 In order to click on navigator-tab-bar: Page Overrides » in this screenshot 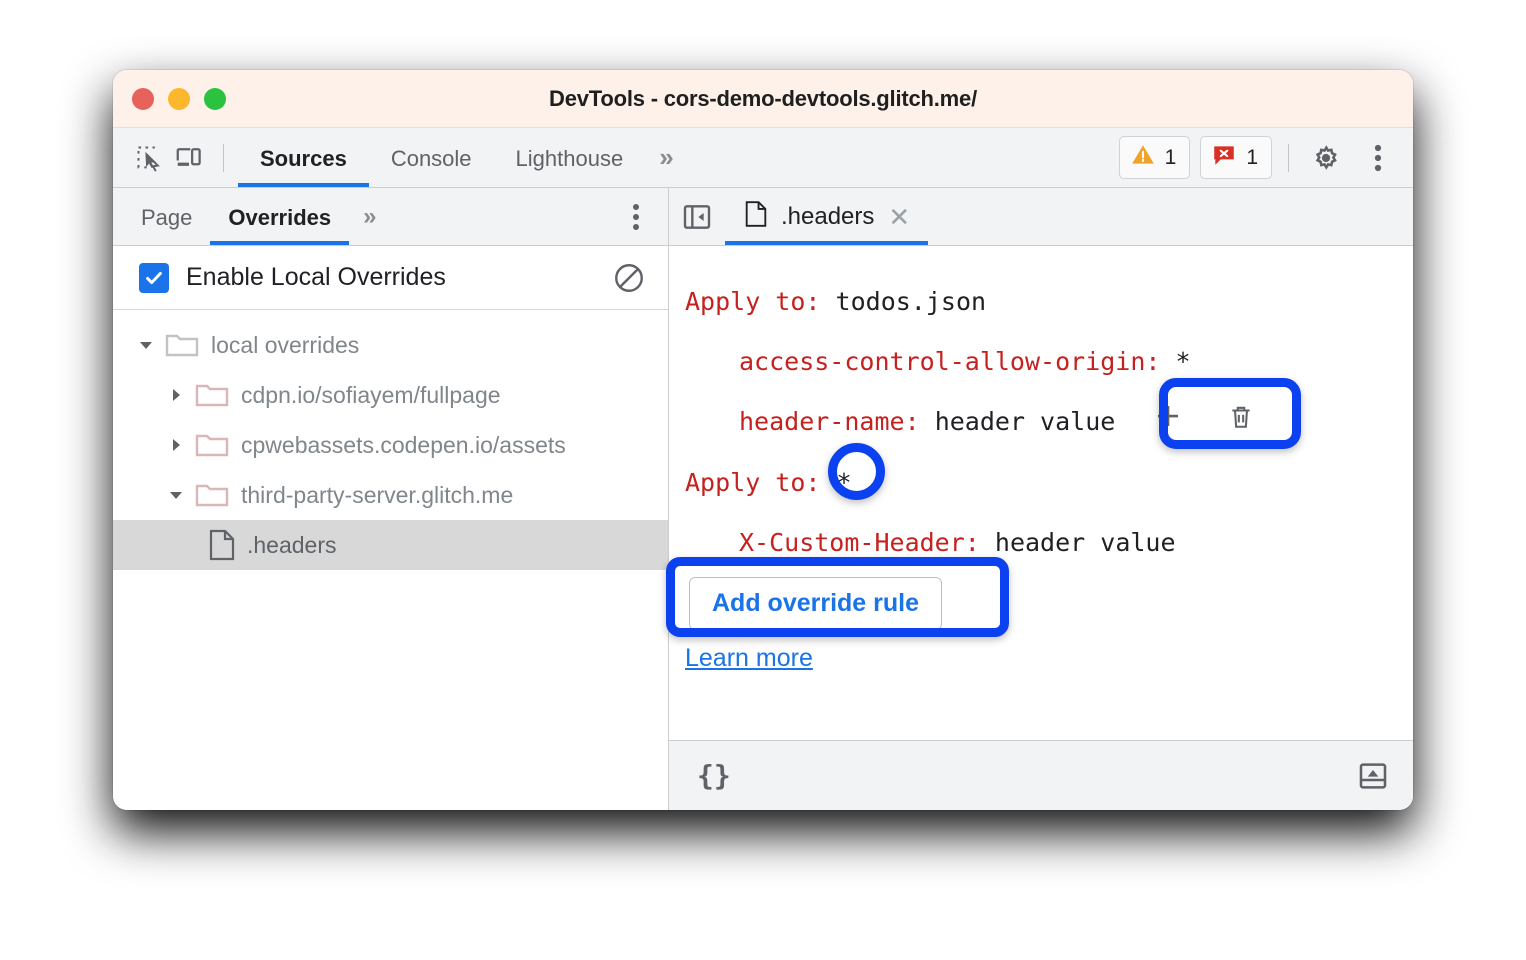, I will do `click(390, 217)`.